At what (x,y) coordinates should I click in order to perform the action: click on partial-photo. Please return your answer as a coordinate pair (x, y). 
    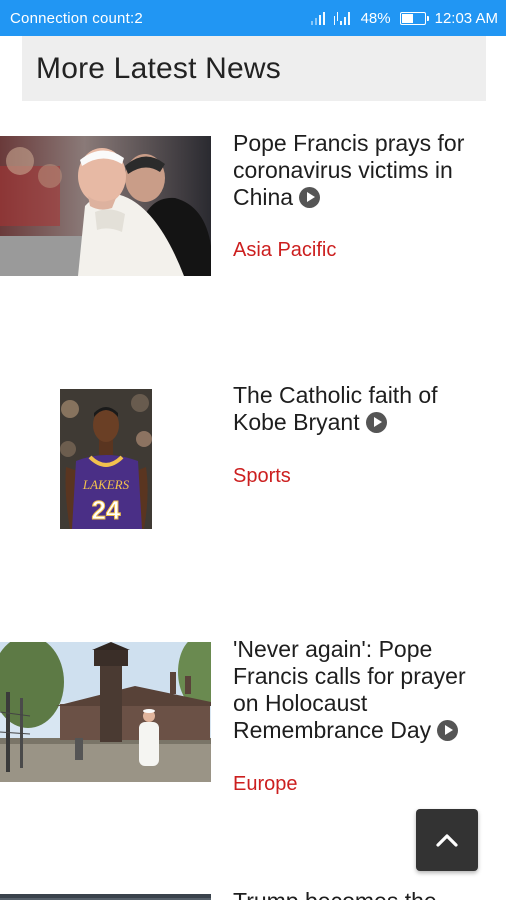
    Looking at the image, I should click on (105, 897).